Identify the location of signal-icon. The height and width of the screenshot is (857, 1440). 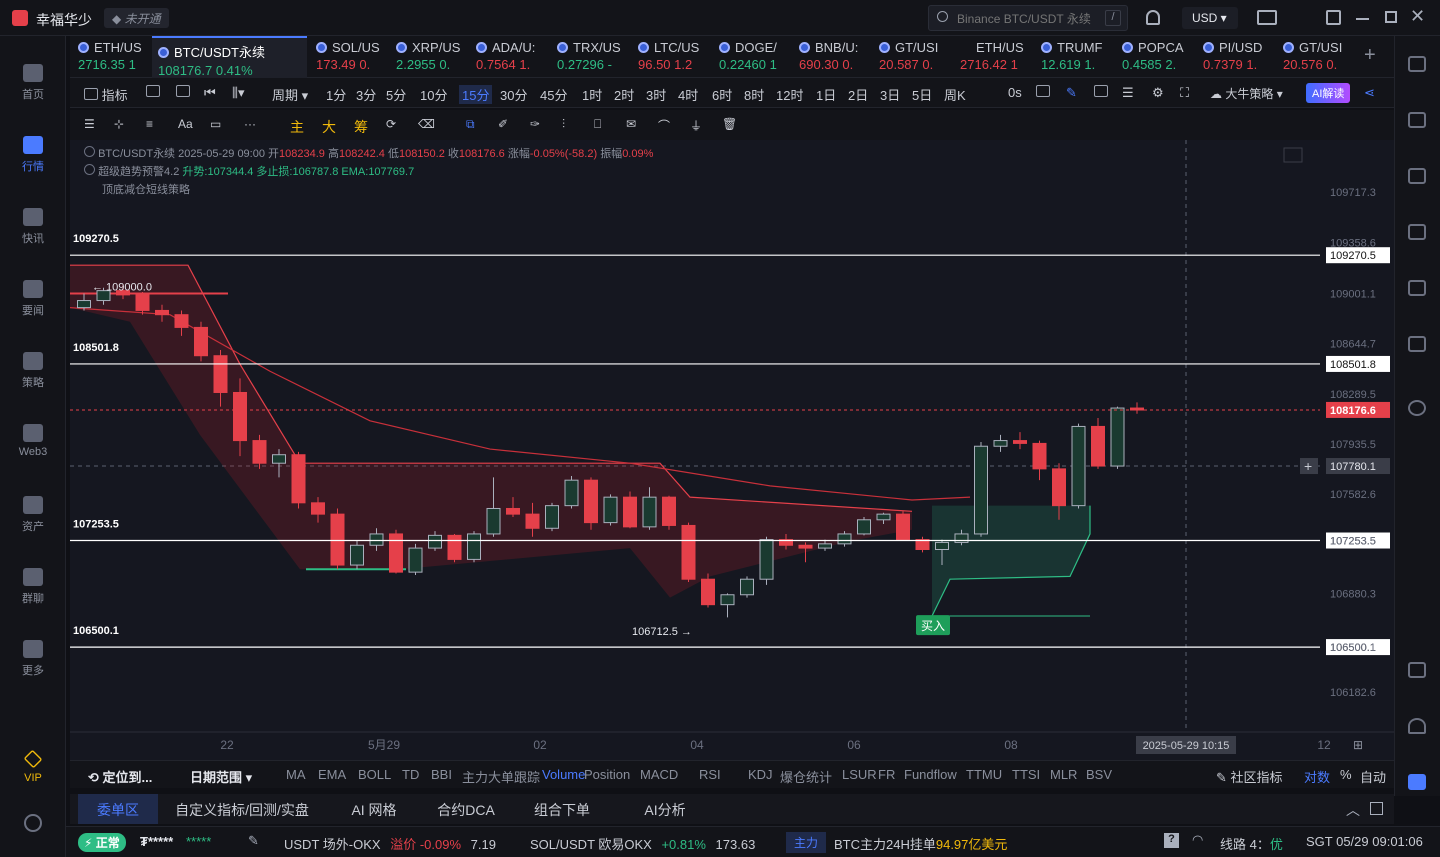
(1417, 232).